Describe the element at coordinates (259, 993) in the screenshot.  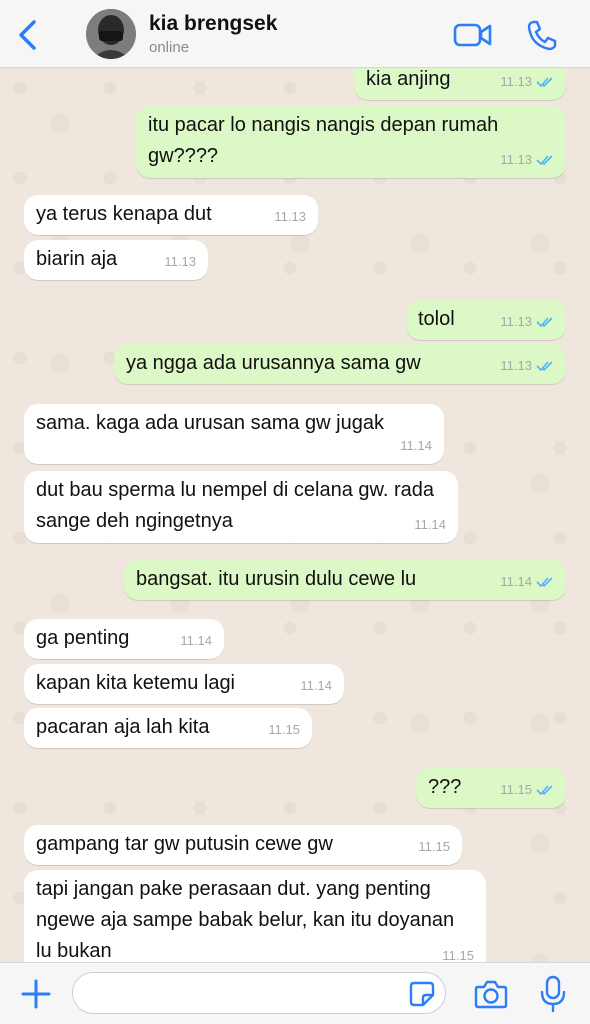
I see `message-input` at that location.